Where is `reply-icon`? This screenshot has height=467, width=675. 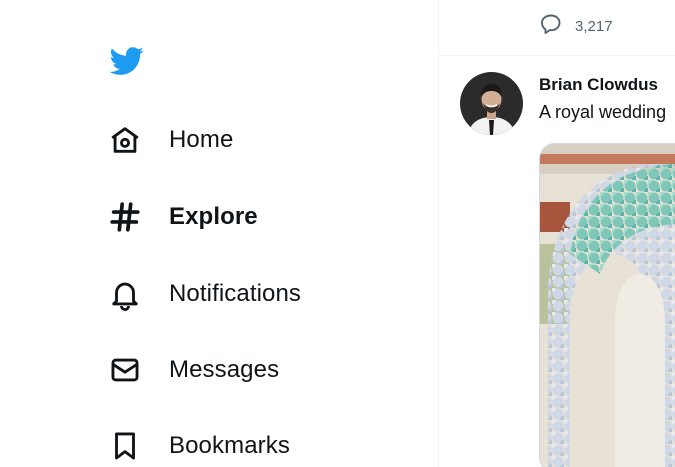
reply-icon is located at coordinates (551, 26).